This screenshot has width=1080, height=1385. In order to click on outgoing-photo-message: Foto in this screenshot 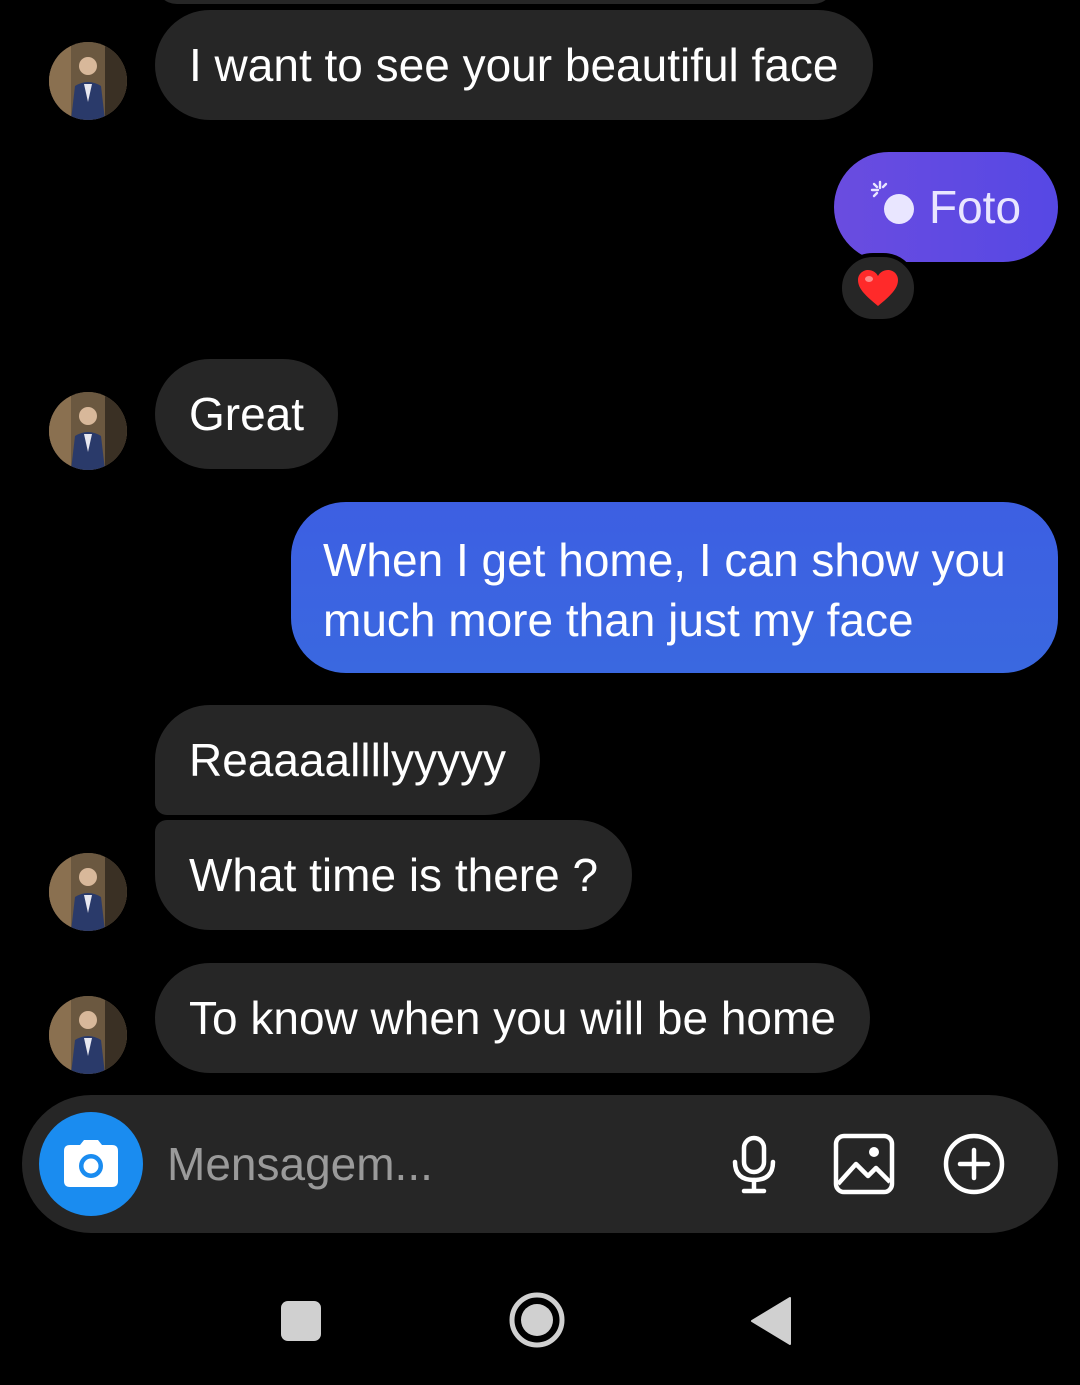, I will do `click(946, 207)`.